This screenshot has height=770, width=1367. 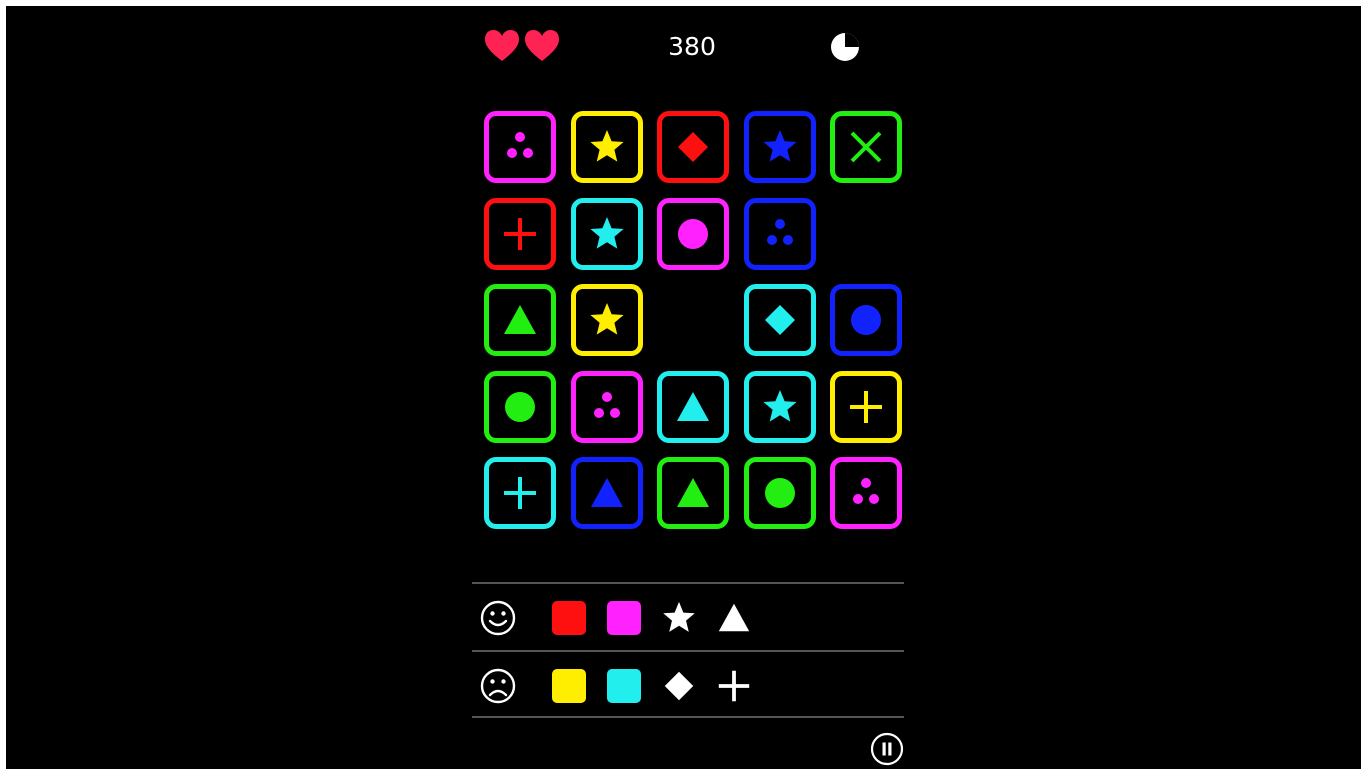 I want to click on tile-yellow-plus, so click(x=866, y=406).